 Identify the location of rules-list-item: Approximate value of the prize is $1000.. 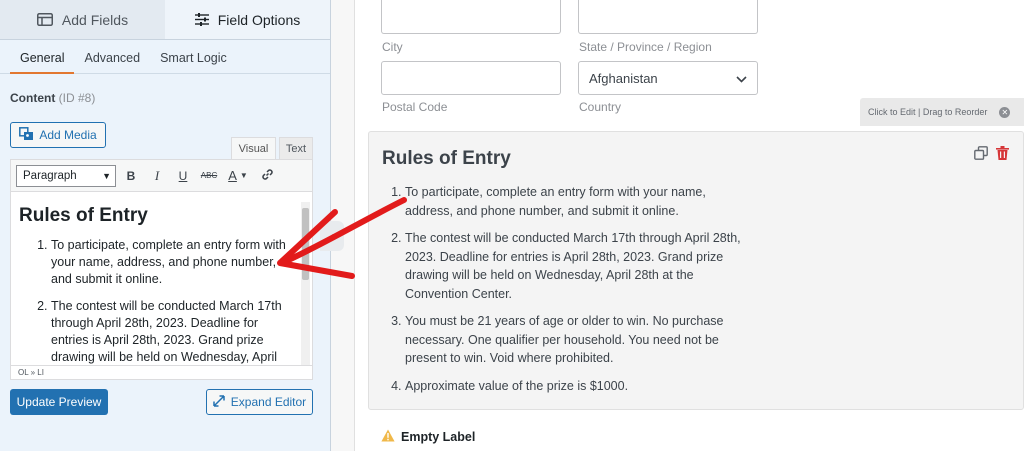
(578, 386).